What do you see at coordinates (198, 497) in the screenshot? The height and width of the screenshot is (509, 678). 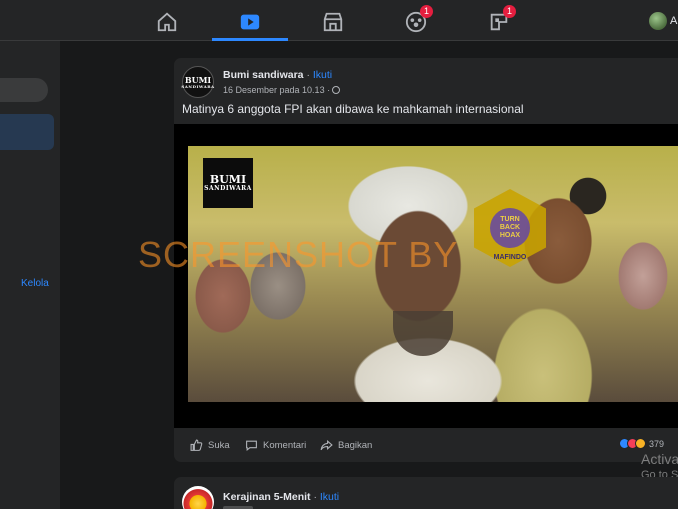 I see `post2-author-avatar` at bounding box center [198, 497].